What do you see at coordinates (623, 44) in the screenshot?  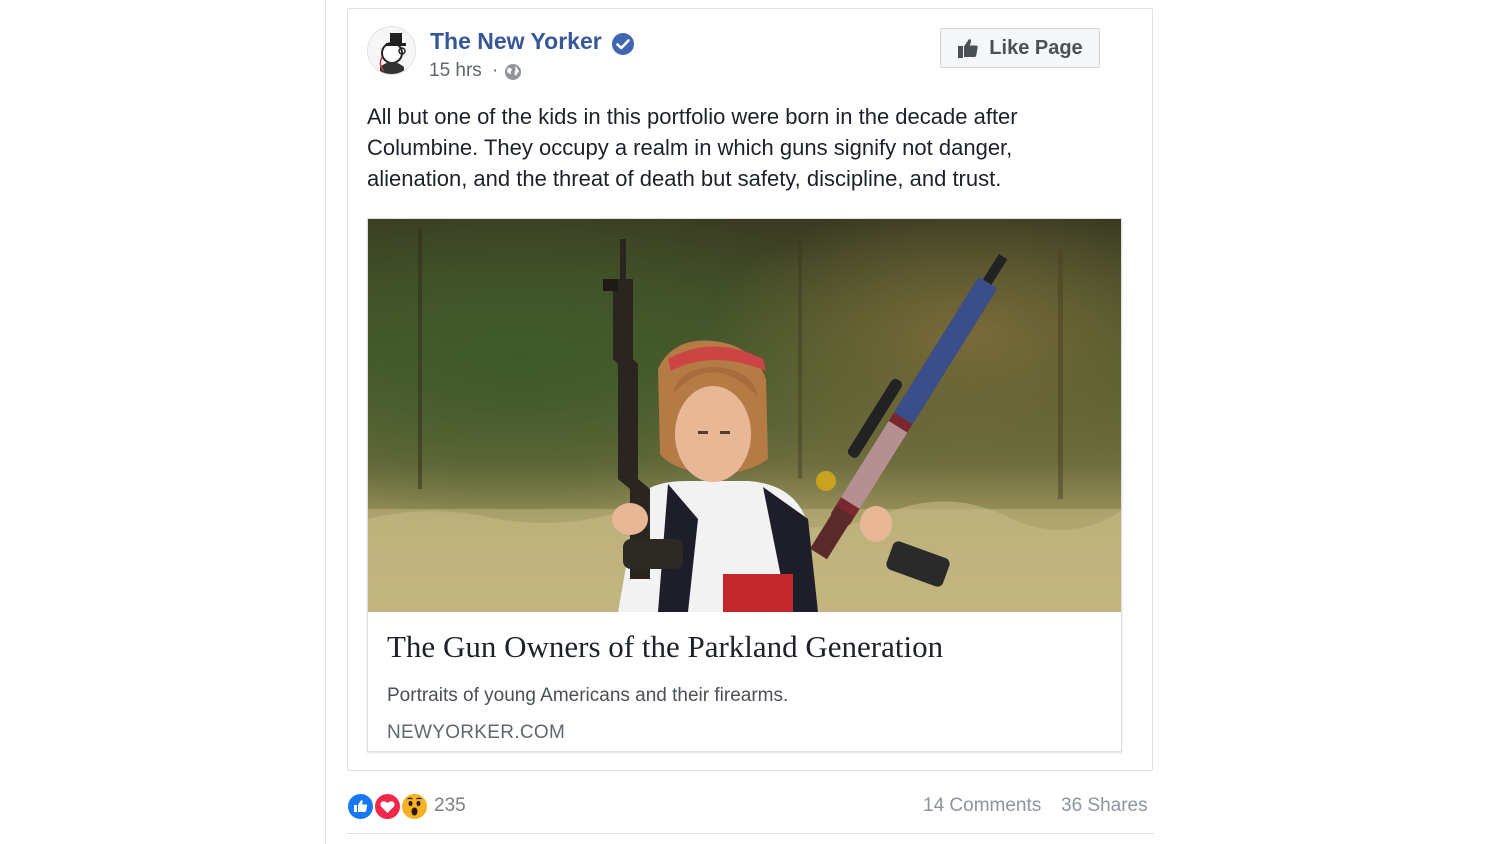 I see `verified-badge-icon` at bounding box center [623, 44].